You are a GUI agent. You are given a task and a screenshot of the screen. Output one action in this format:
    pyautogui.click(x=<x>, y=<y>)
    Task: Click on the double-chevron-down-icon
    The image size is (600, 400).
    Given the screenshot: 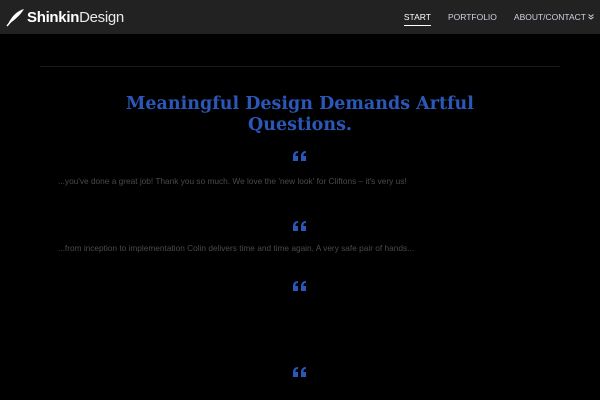 What is the action you would take?
    pyautogui.click(x=591, y=16)
    